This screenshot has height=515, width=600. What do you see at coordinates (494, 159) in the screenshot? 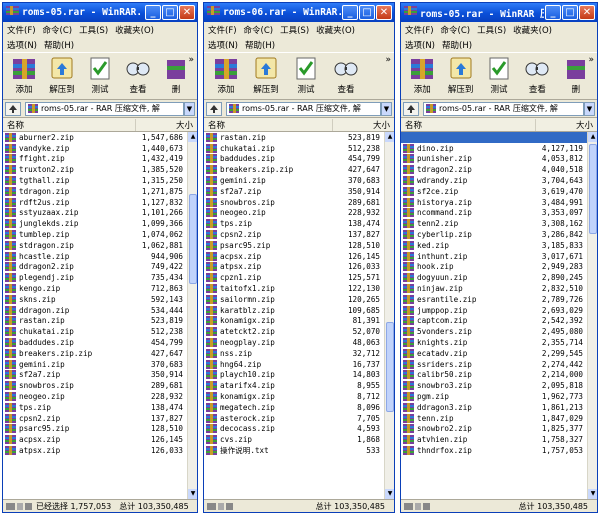
I see `file-row: punisher.zip 4,053,812` at bounding box center [494, 159].